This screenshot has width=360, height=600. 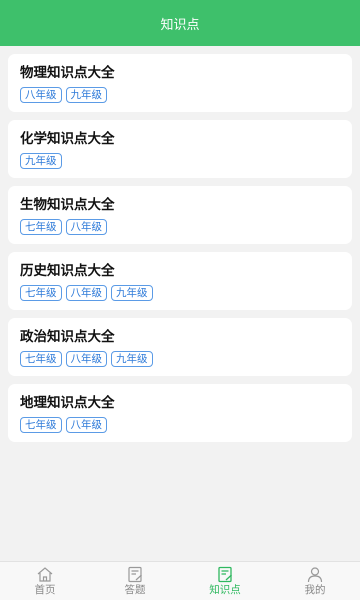 I want to click on top-bar: 知识点, so click(x=180, y=23).